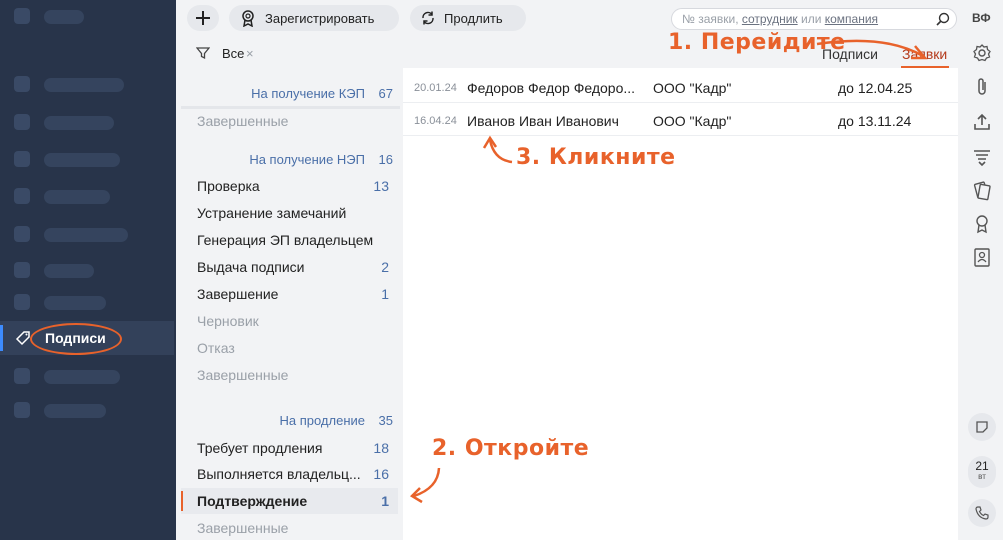 This screenshot has height=540, width=1003. Describe the element at coordinates (982, 257) in the screenshot. I see `document-user-icon` at that location.